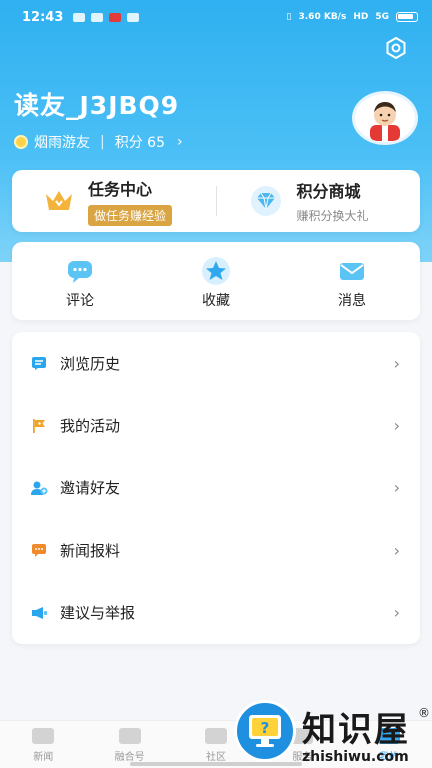 This screenshot has height=768, width=432. Describe the element at coordinates (62, 143) in the screenshot. I see `level-label: 烟雨游友` at that location.